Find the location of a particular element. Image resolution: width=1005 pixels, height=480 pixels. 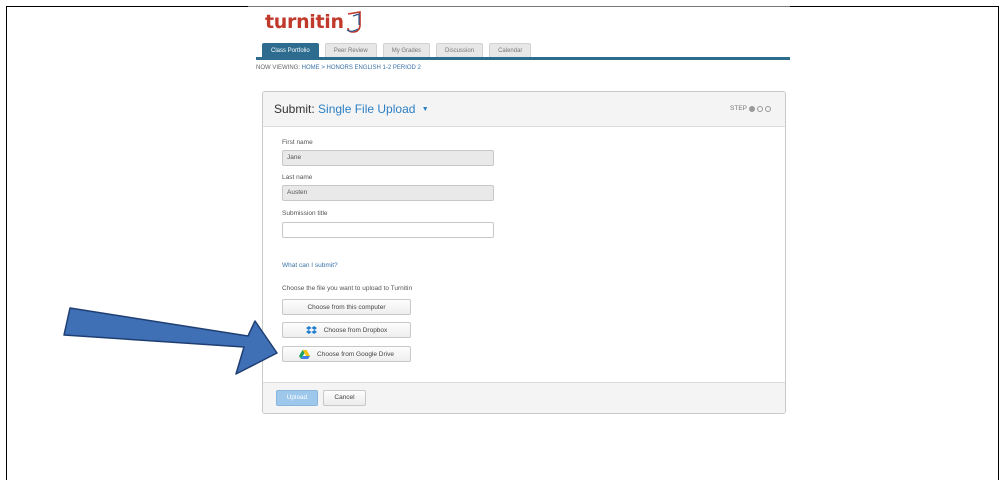

last-name-field: Austen is located at coordinates (388, 193).